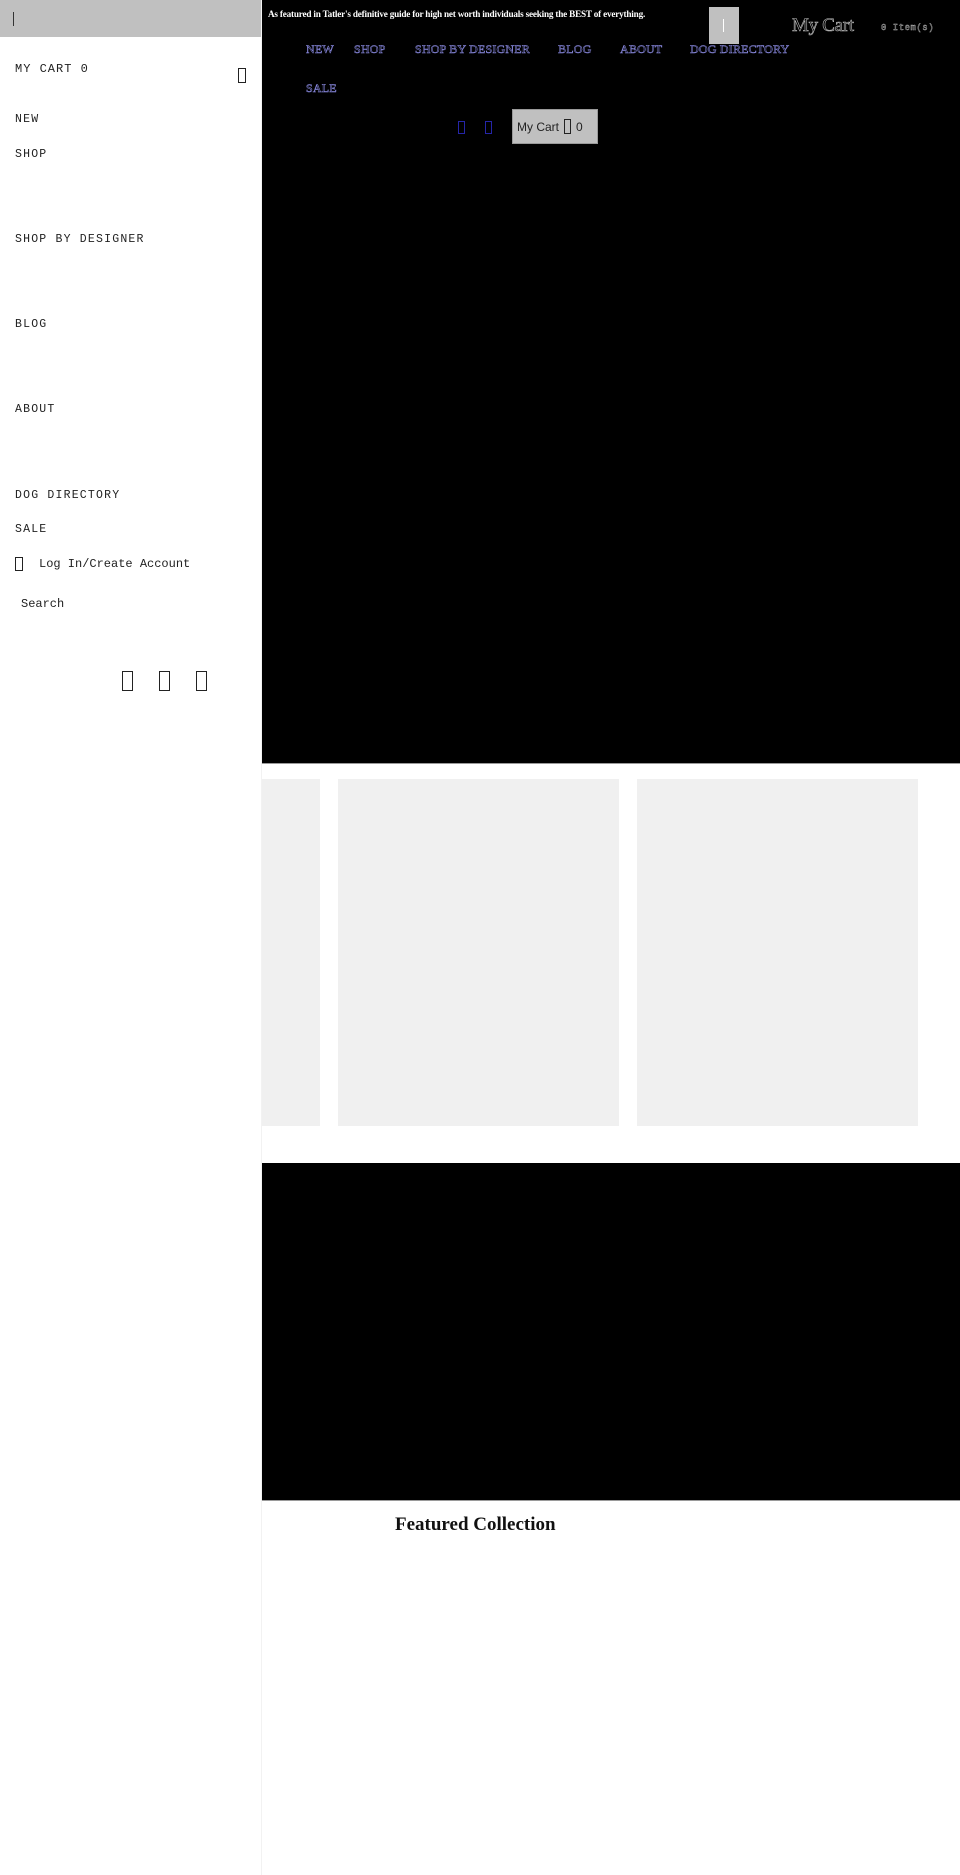 The image size is (960, 1875). What do you see at coordinates (42, 604) in the screenshot?
I see `drawer-search-link: Search` at bounding box center [42, 604].